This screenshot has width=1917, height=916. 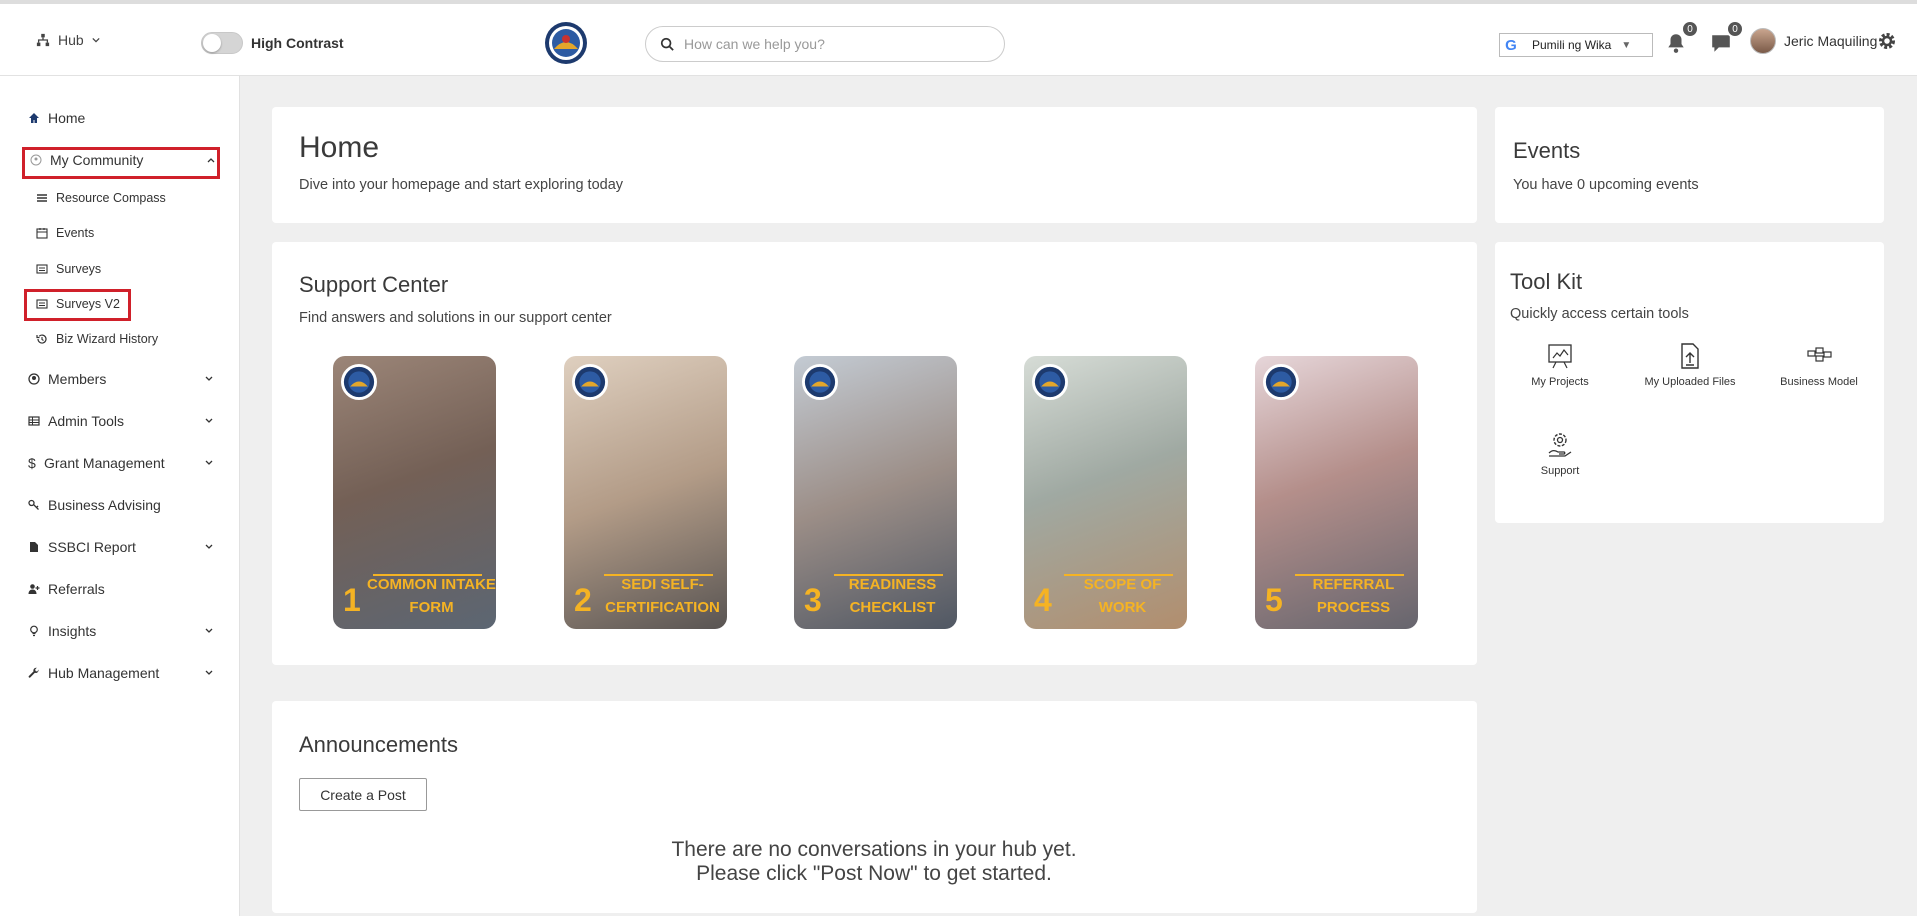 What do you see at coordinates (42, 269) in the screenshot?
I see `survey-icon` at bounding box center [42, 269].